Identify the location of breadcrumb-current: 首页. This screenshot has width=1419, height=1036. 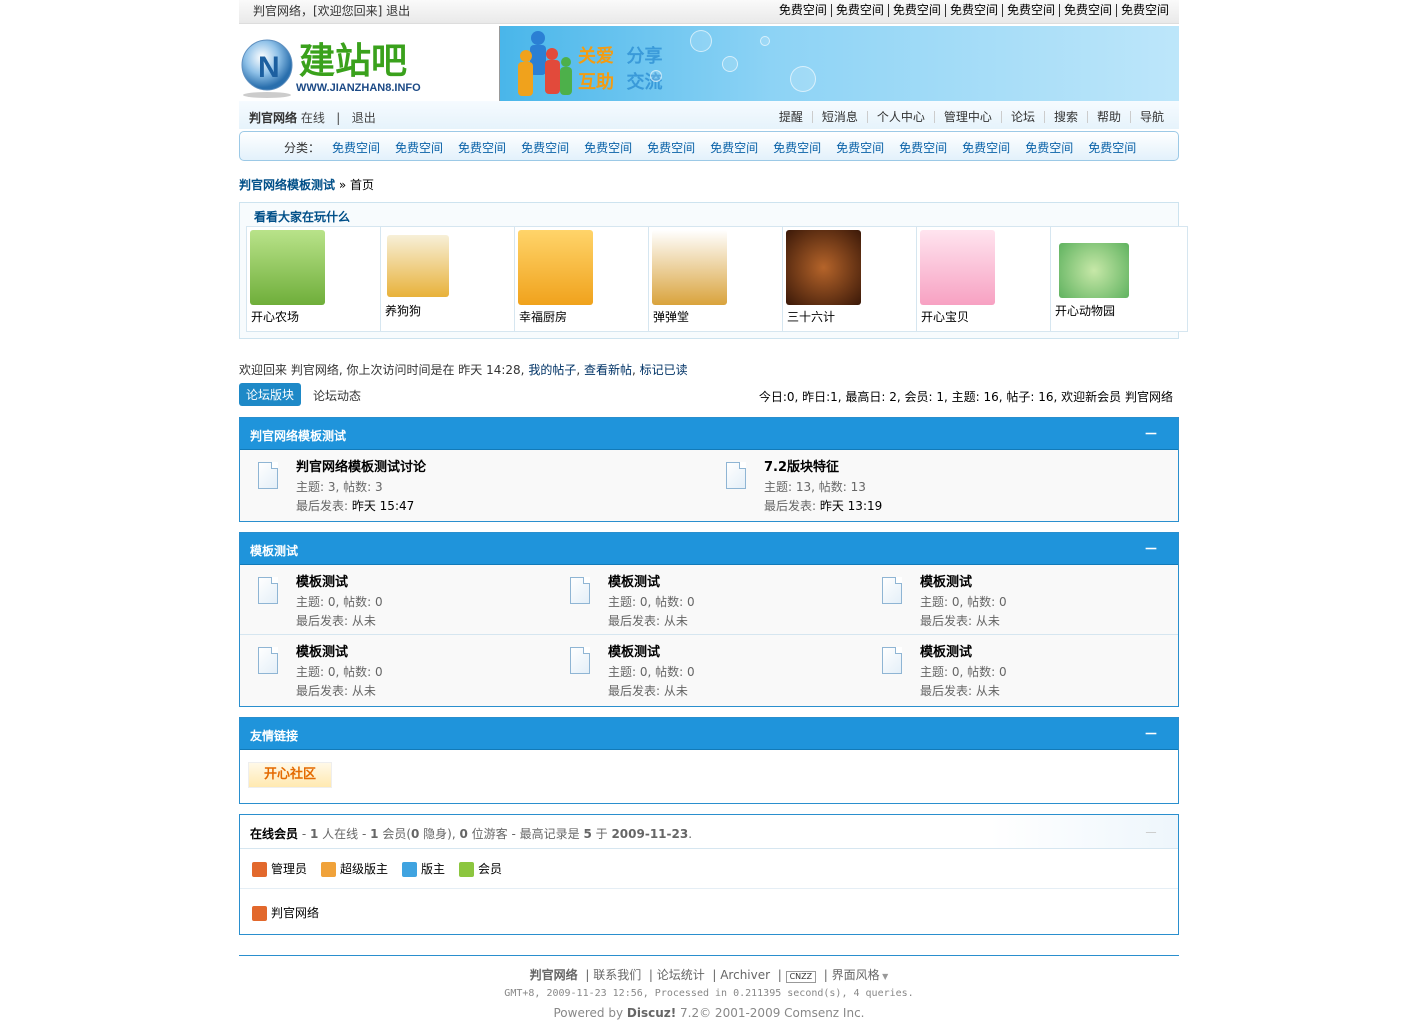
(362, 185).